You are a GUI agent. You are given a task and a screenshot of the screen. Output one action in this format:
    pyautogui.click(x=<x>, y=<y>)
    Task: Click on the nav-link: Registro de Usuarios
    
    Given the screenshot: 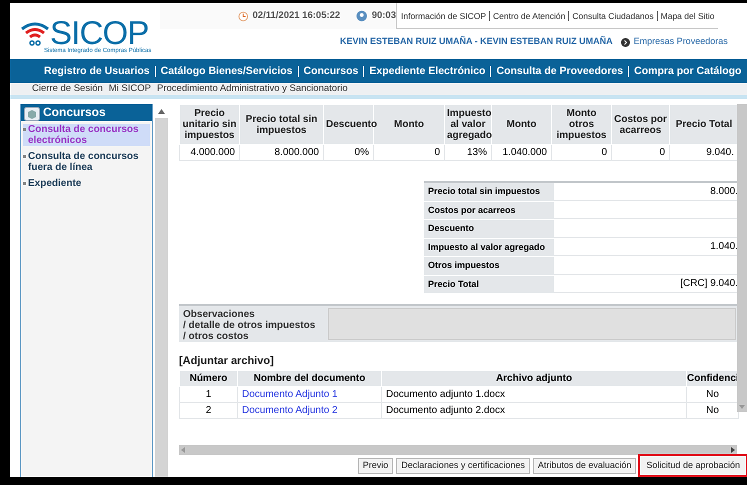 What is the action you would take?
    pyautogui.click(x=99, y=71)
    